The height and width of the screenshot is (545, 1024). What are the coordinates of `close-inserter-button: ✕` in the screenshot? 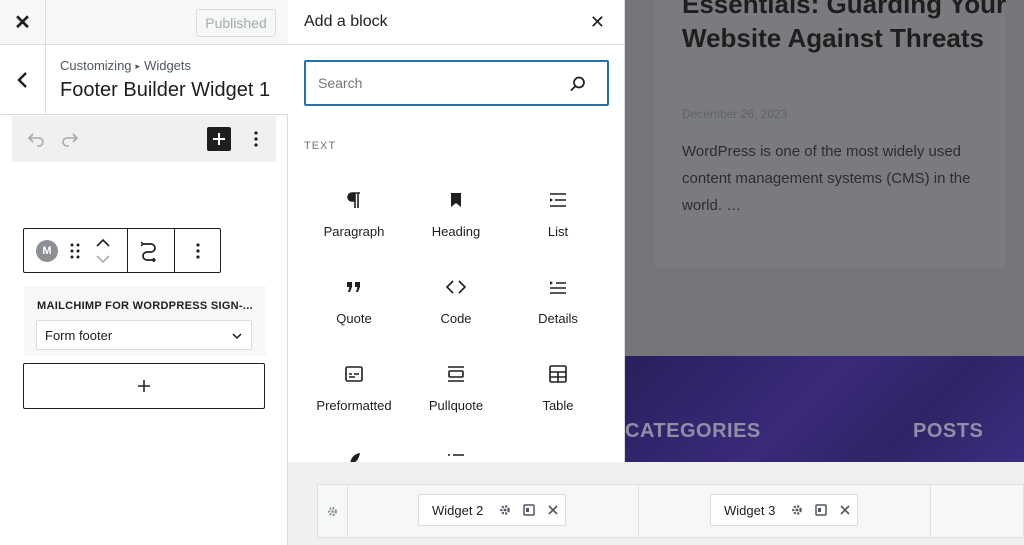 It's located at (597, 22).